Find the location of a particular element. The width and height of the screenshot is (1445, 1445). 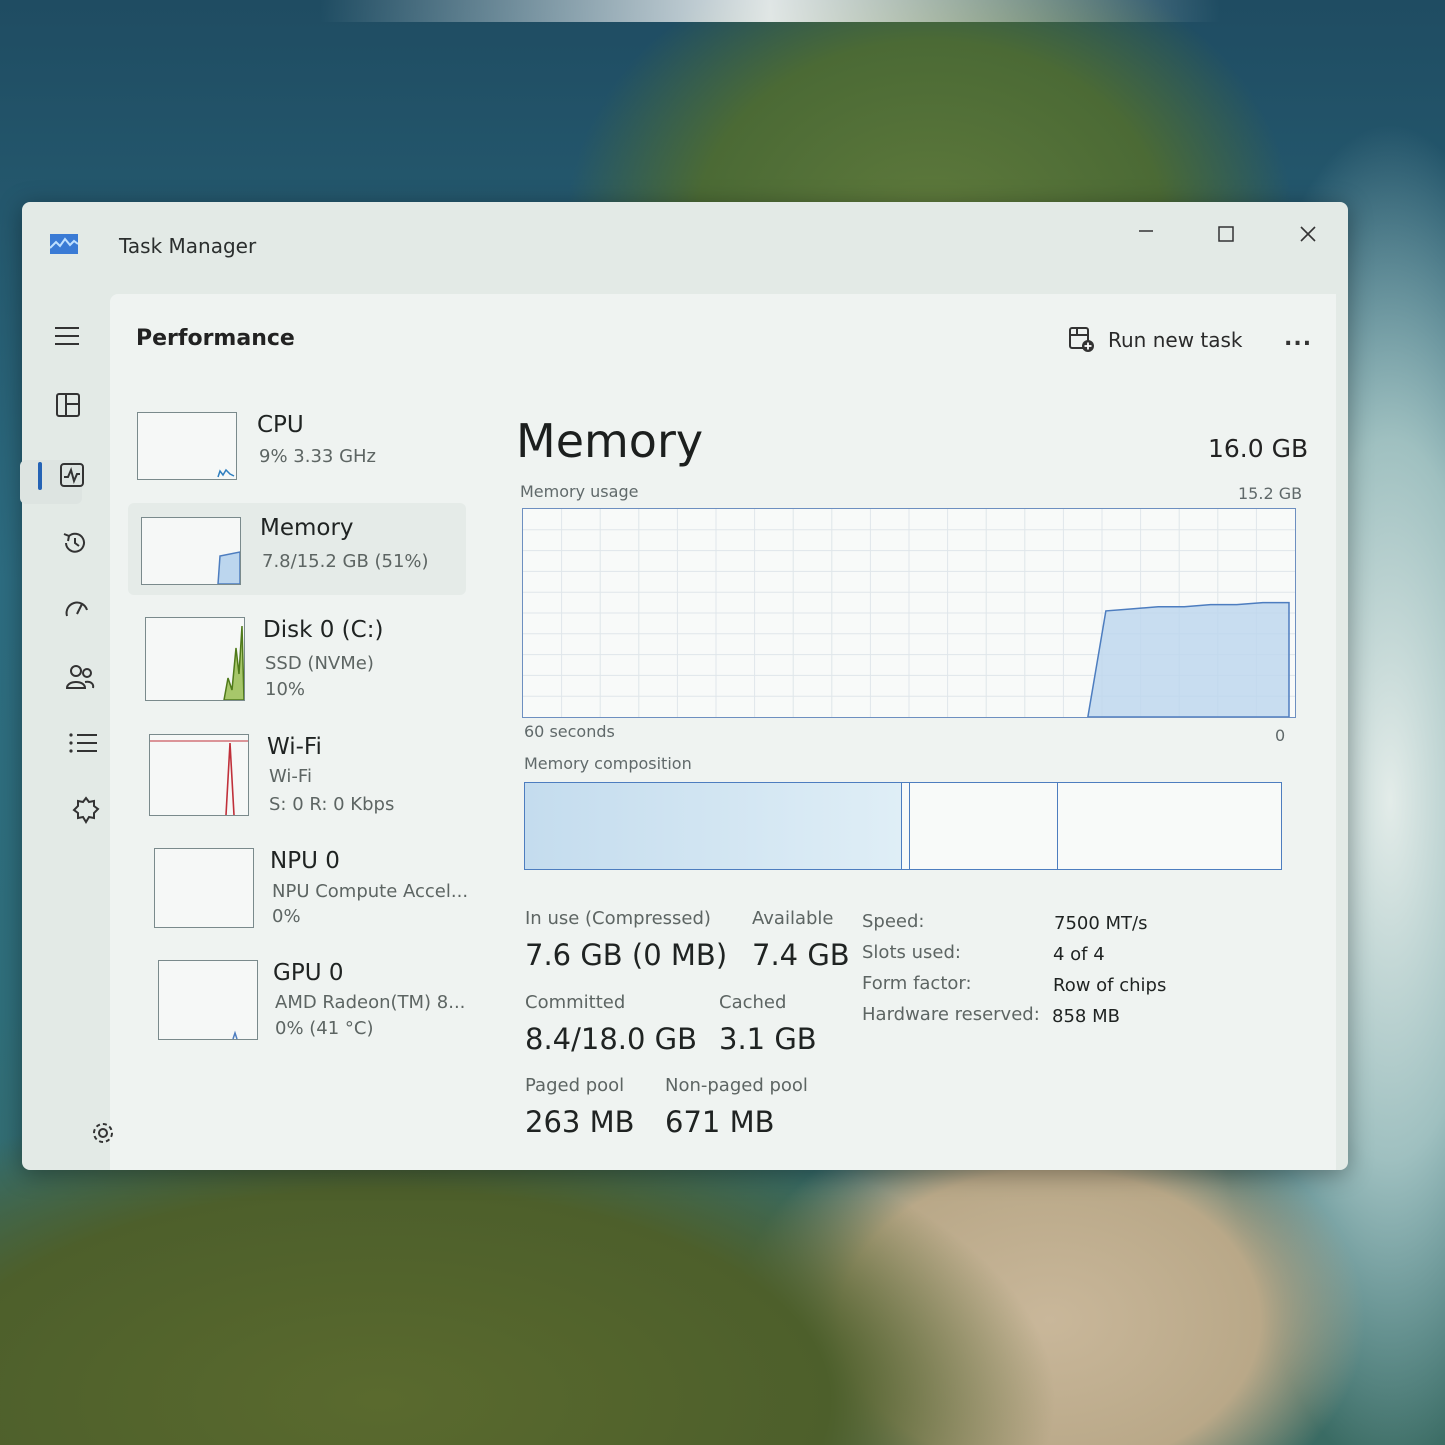

screen-glare is located at coordinates (770, 11).